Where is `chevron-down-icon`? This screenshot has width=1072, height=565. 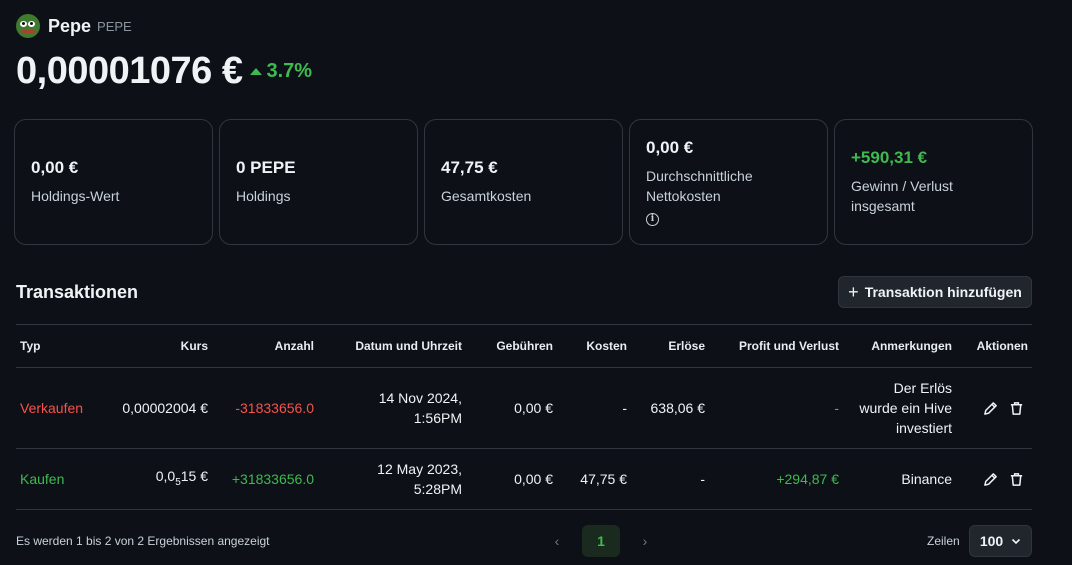 chevron-down-icon is located at coordinates (1016, 541).